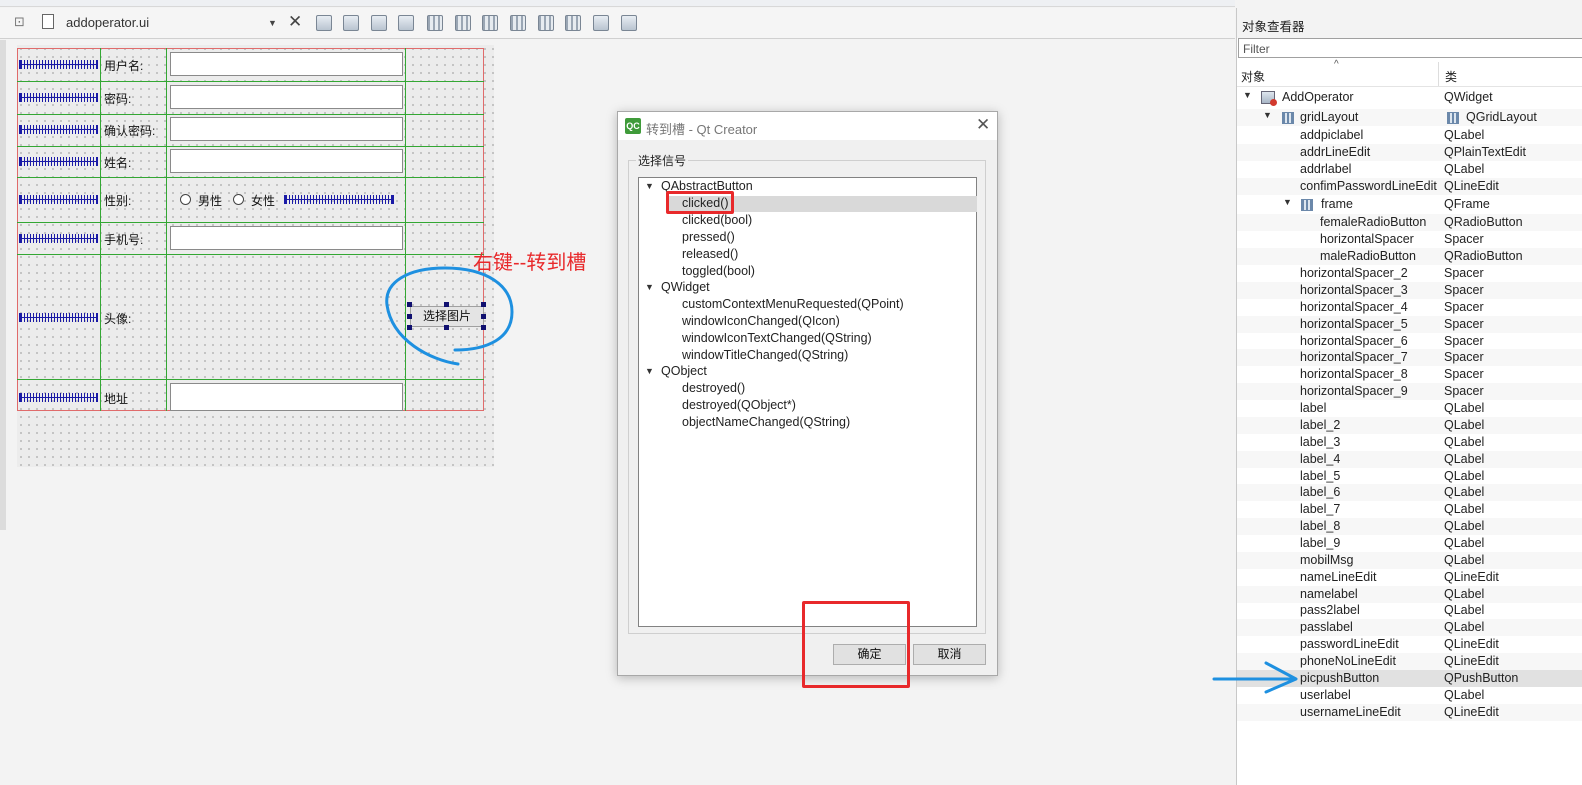 The width and height of the screenshot is (1582, 785). I want to click on tree-row: horizontalSpacer_8 Spacer, so click(1409, 374).